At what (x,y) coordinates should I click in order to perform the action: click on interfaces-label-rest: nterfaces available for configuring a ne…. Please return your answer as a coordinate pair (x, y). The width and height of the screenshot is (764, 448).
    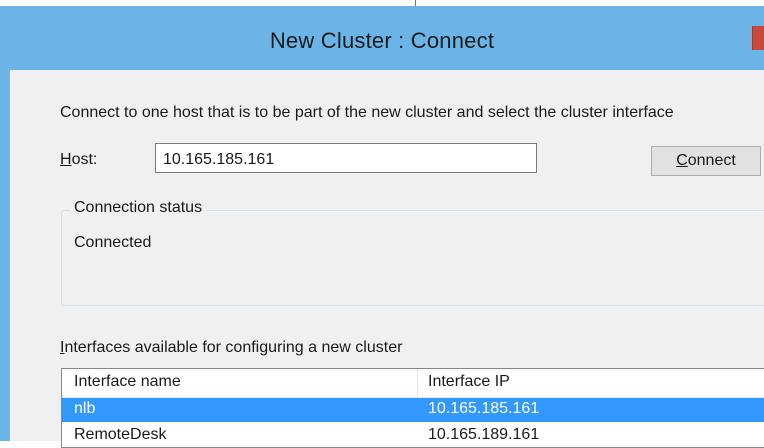
    Looking at the image, I should click on (233, 347).